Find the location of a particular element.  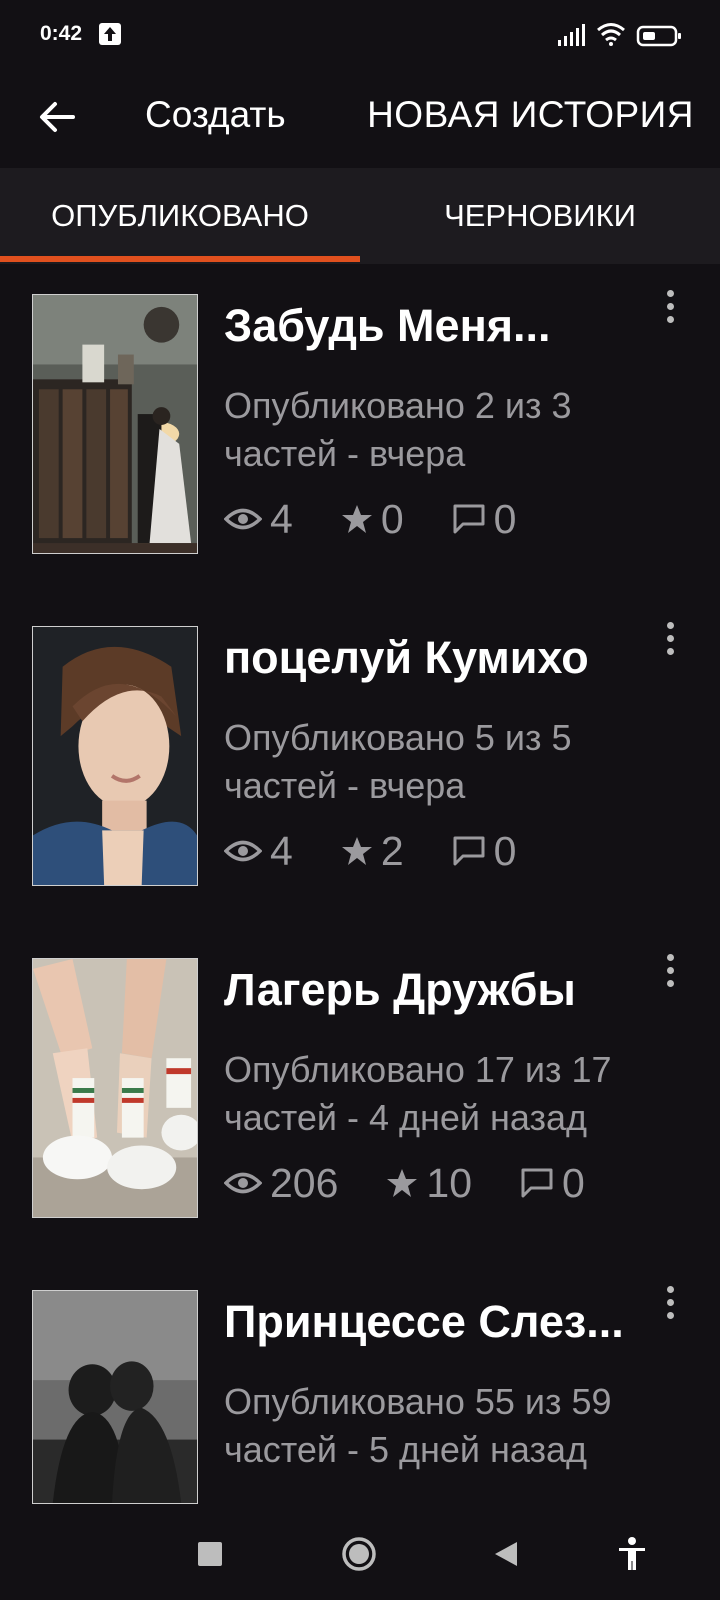

story-meta-parts: частей - 4 дней назад is located at coordinates (406, 1117).